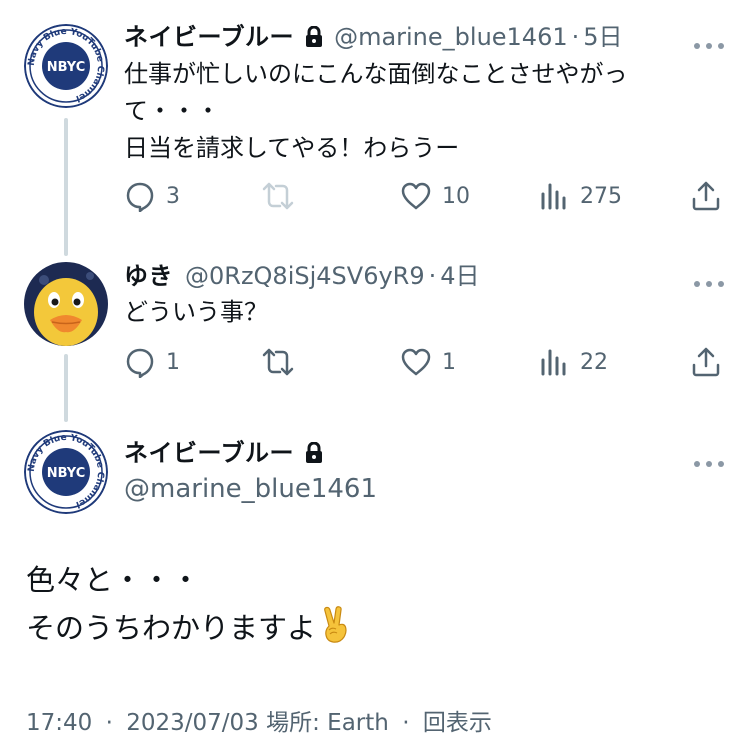 This screenshot has width=750, height=747. I want to click on main-time: 17:40, so click(59, 723).